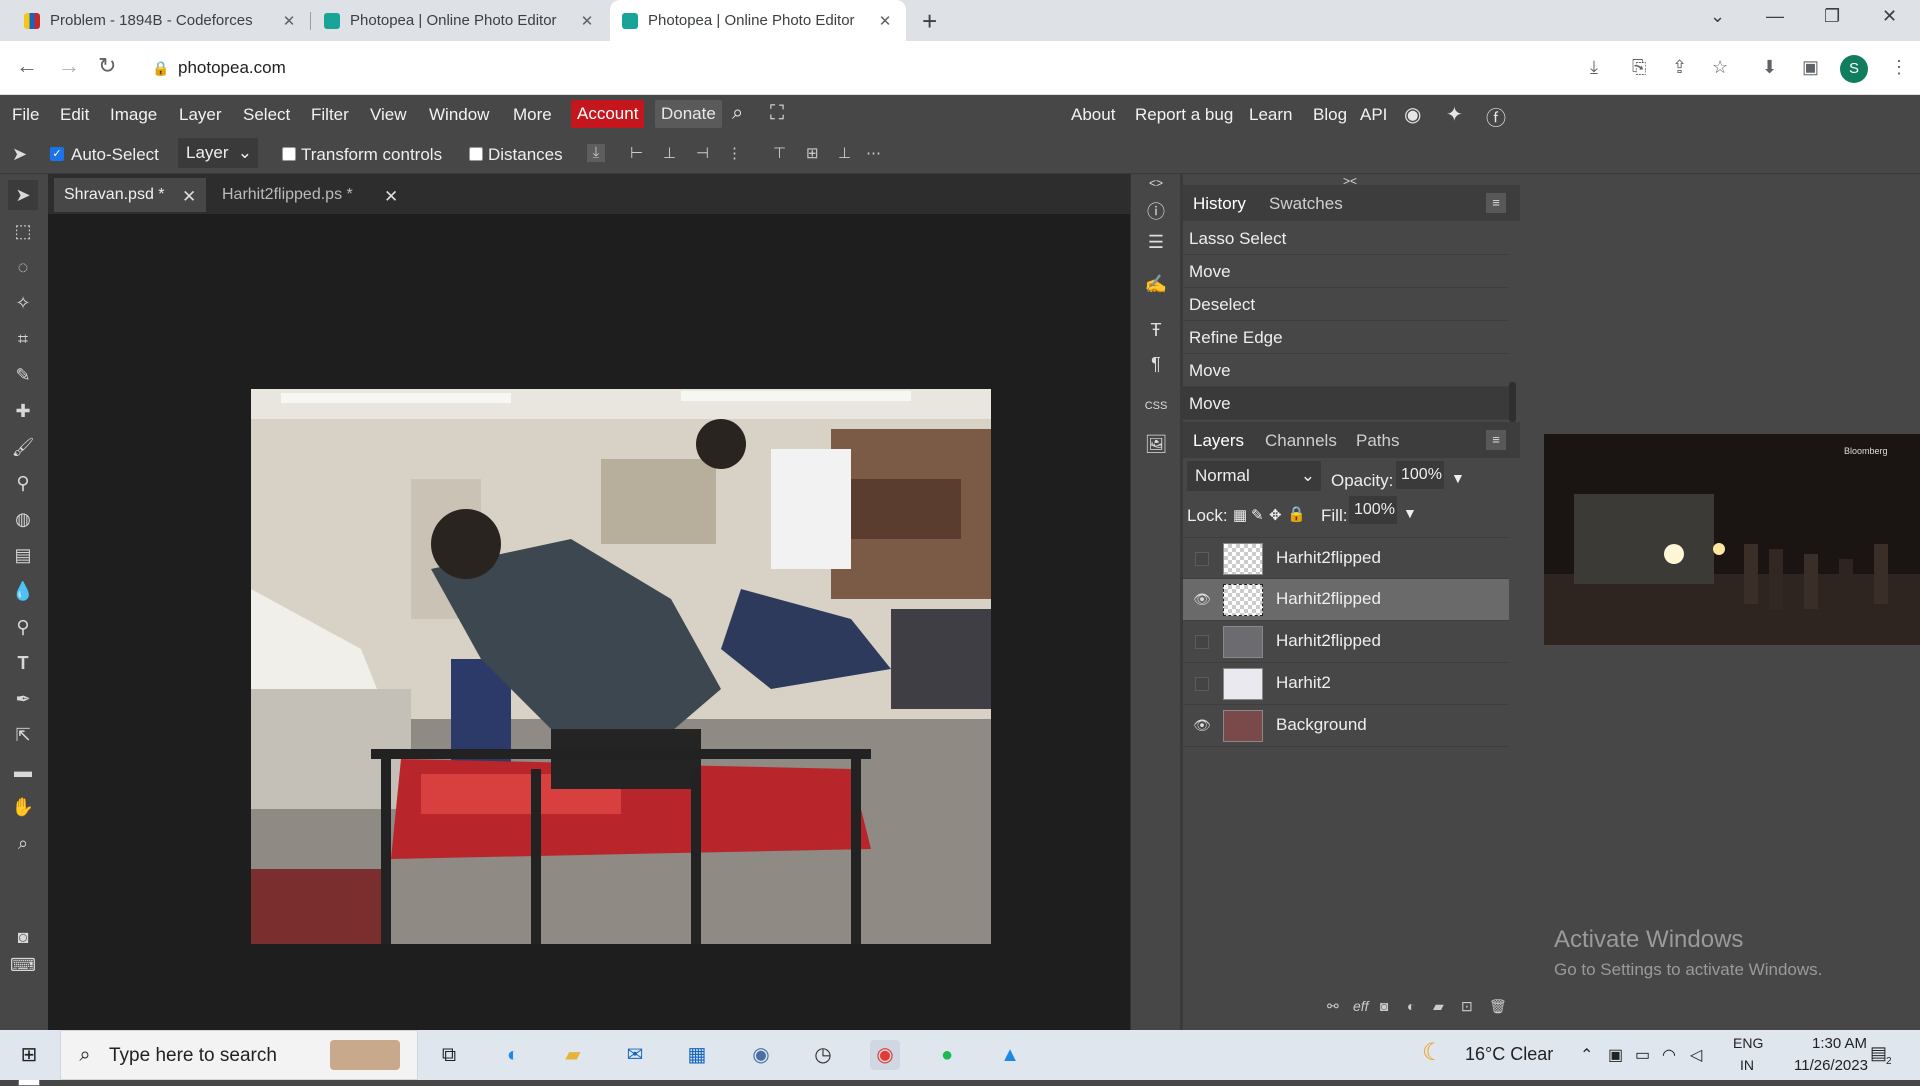 This screenshot has width=1920, height=1086. I want to click on language-indicator: ENG, so click(1748, 1043).